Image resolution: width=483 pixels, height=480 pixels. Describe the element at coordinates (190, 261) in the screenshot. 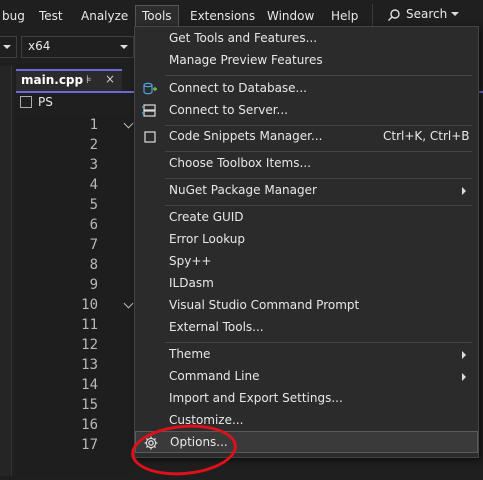

I see `menu-item-label: Spy++` at that location.